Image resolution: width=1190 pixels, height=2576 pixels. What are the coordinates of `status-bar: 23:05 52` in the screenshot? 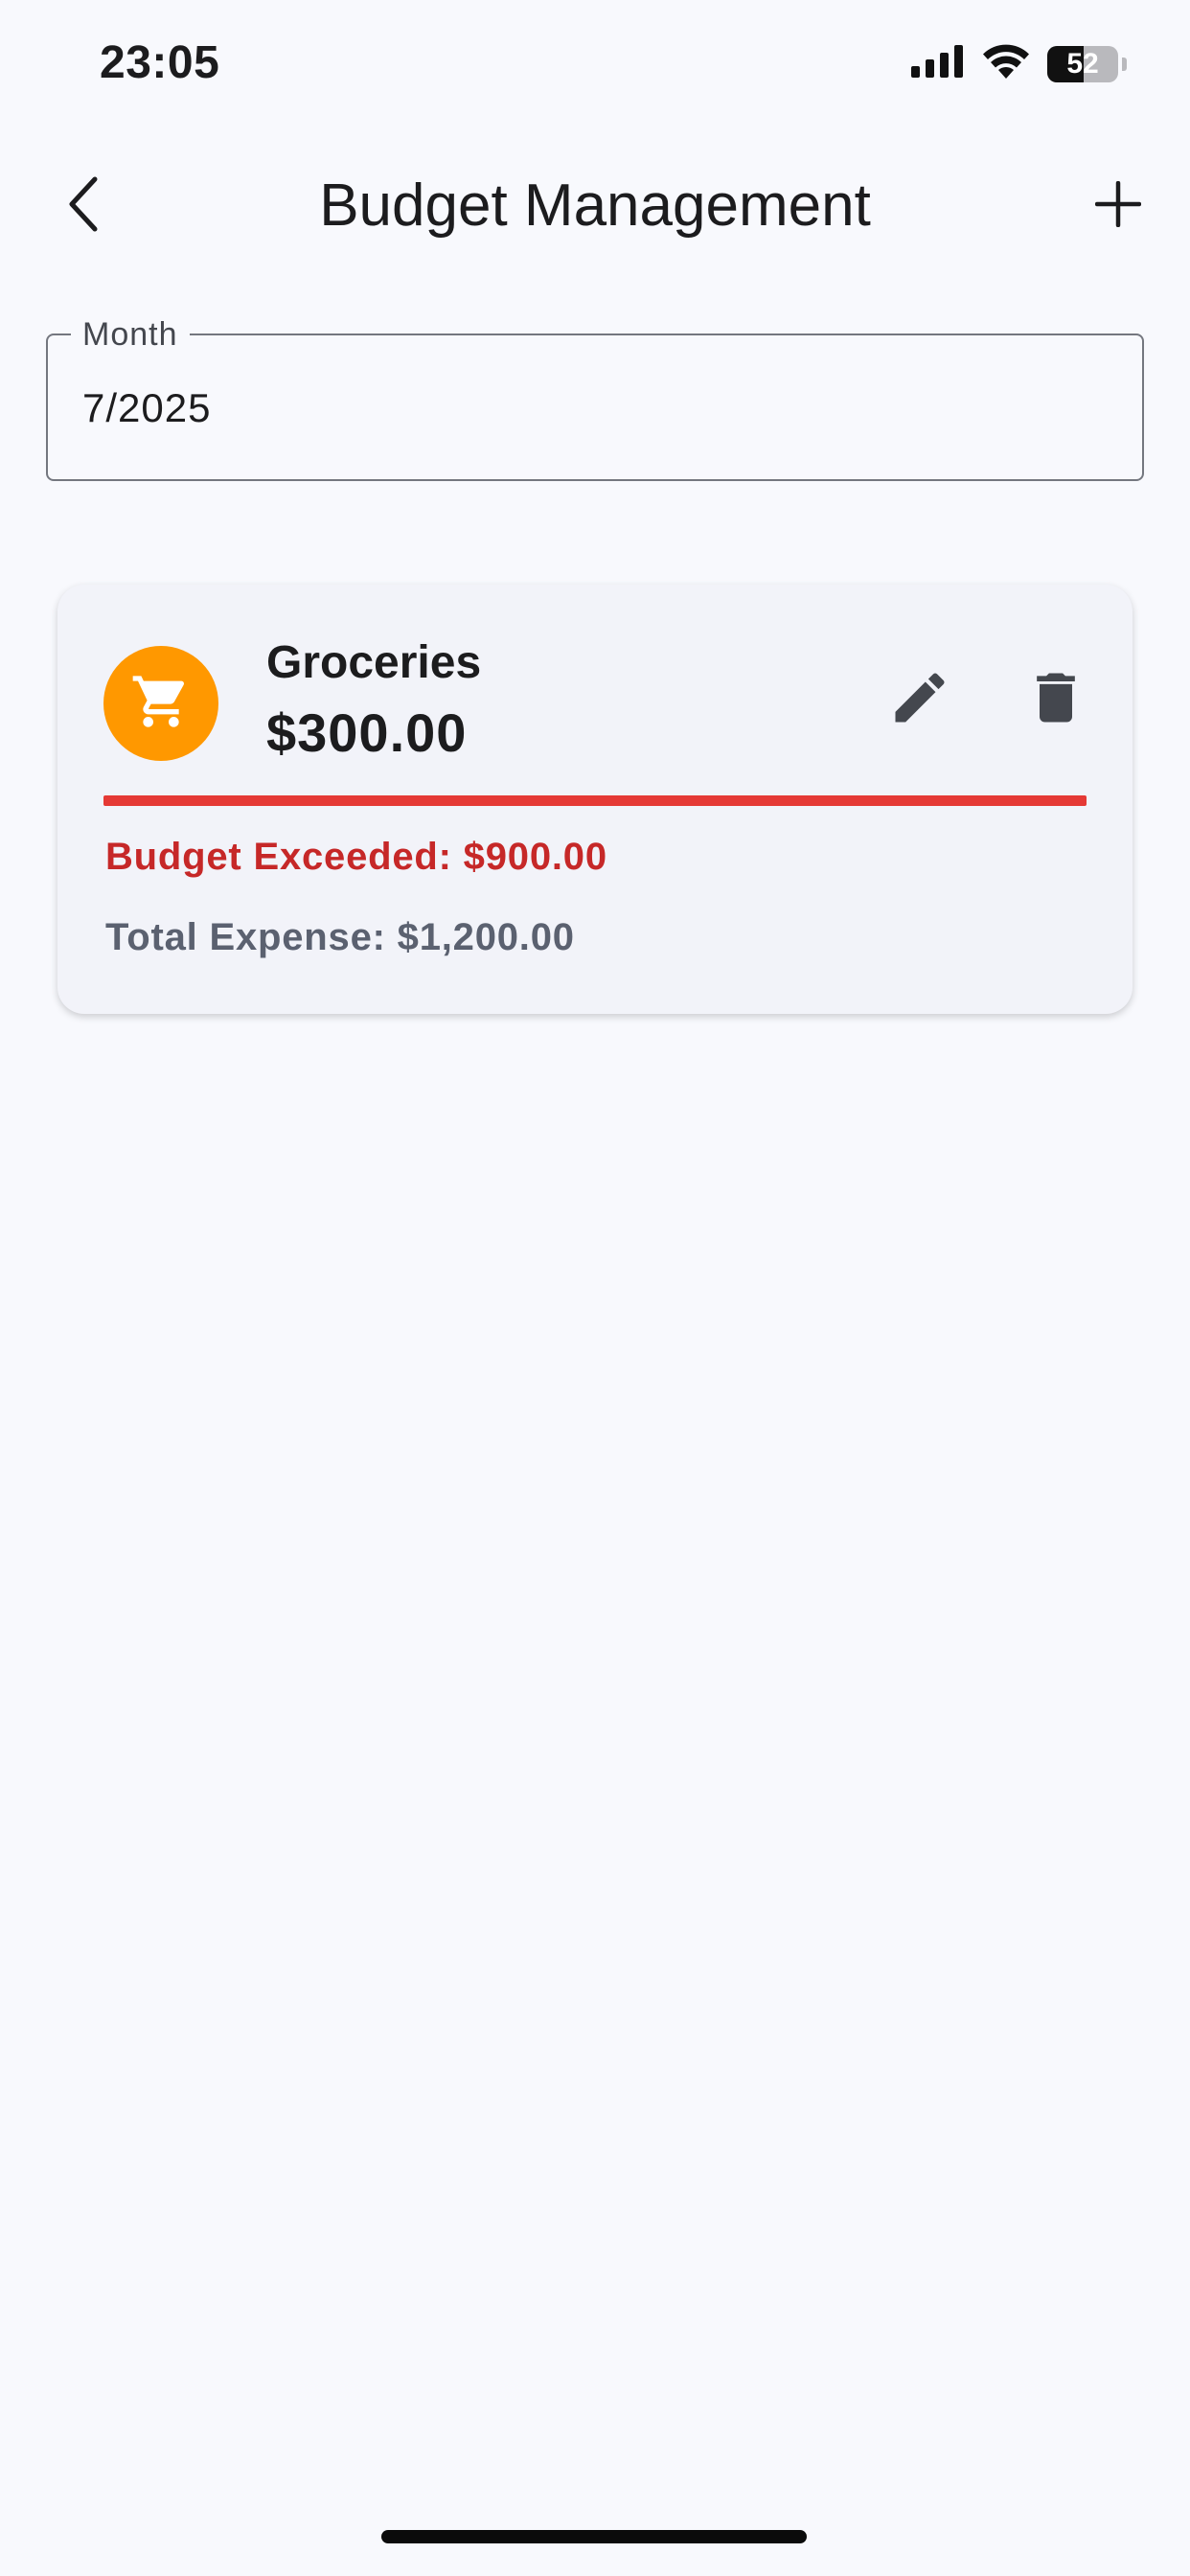 It's located at (595, 67).